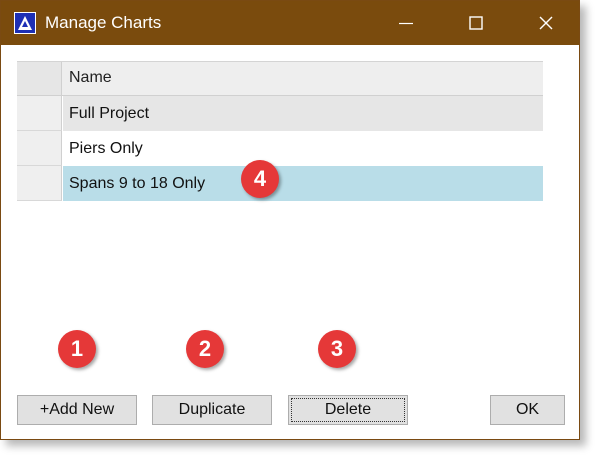 Image resolution: width=597 pixels, height=456 pixels. Describe the element at coordinates (137, 183) in the screenshot. I see `row-name-text: Spans 9 to 18 Only` at that location.